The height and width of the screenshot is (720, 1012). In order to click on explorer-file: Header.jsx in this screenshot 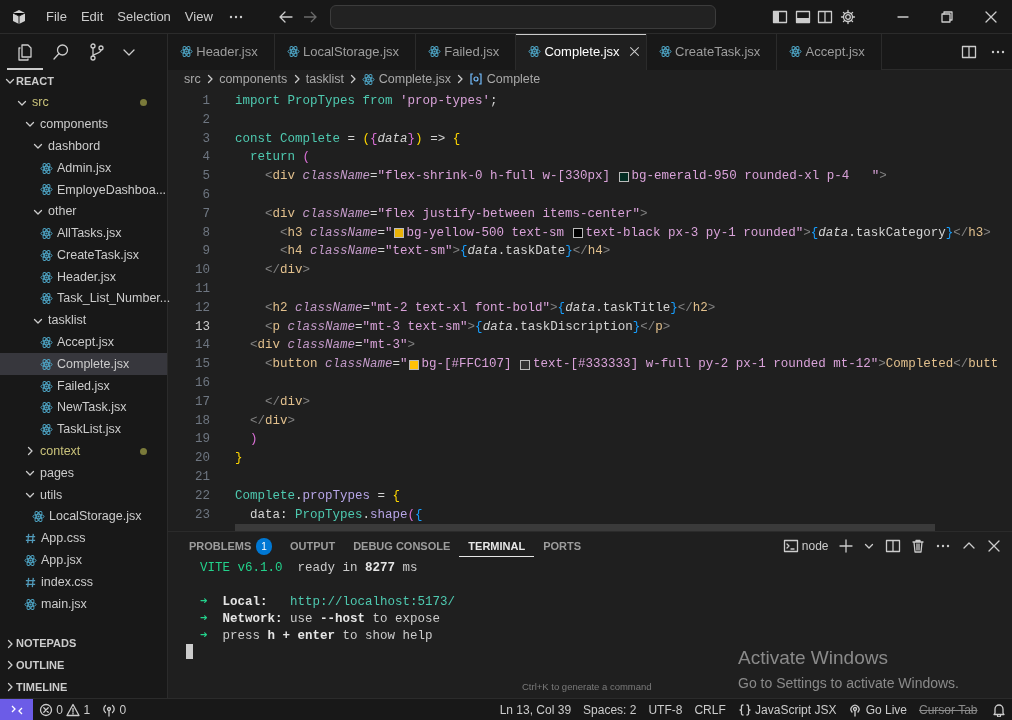, I will do `click(83, 277)`.